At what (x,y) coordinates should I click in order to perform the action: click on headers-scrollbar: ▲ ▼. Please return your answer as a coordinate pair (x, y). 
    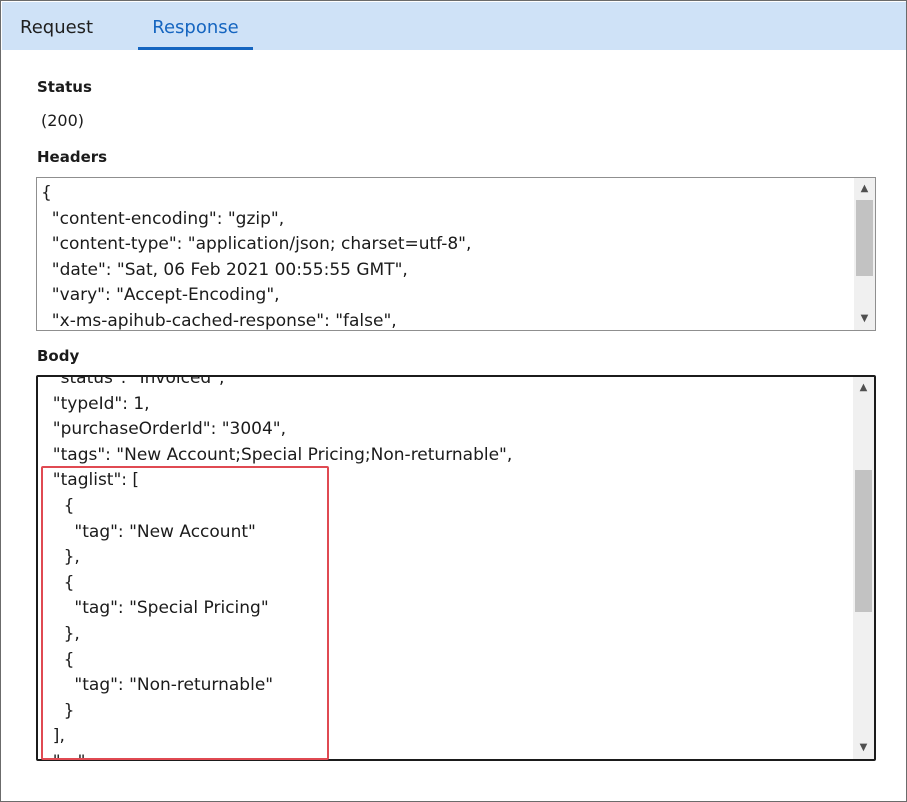
    Looking at the image, I should click on (864, 254).